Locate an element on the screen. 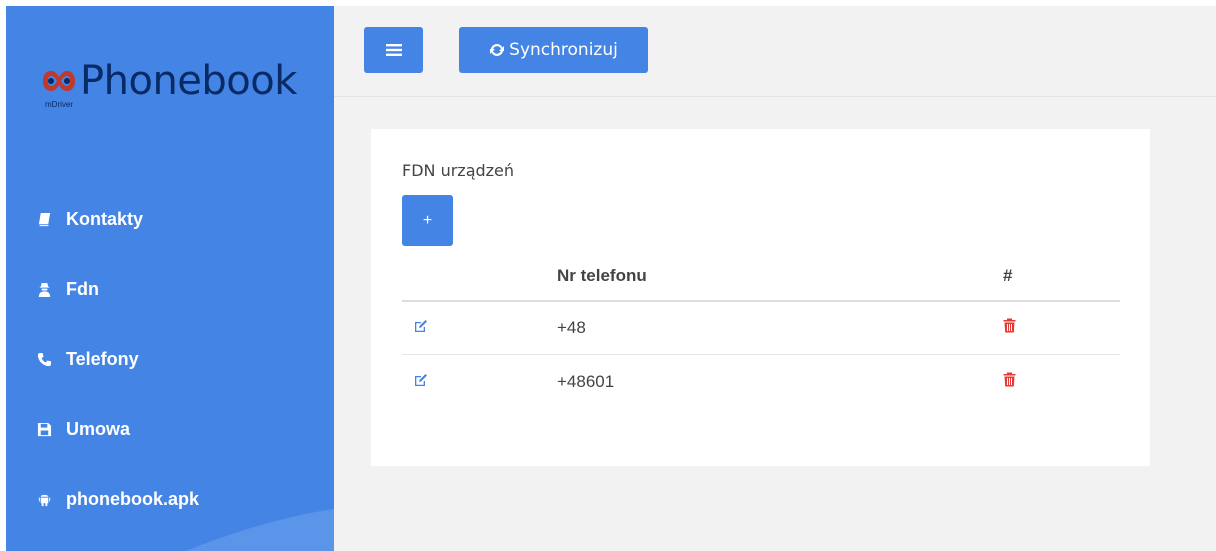 The height and width of the screenshot is (551, 1216). sidebar-item-label: Fdn is located at coordinates (82, 288).